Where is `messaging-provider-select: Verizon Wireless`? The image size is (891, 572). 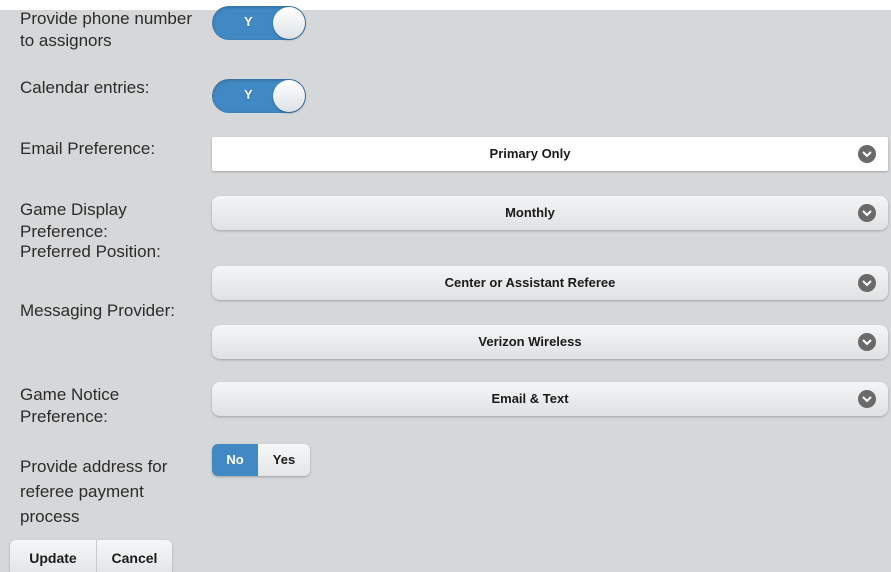
messaging-provider-select: Verizon Wireless is located at coordinates (550, 342).